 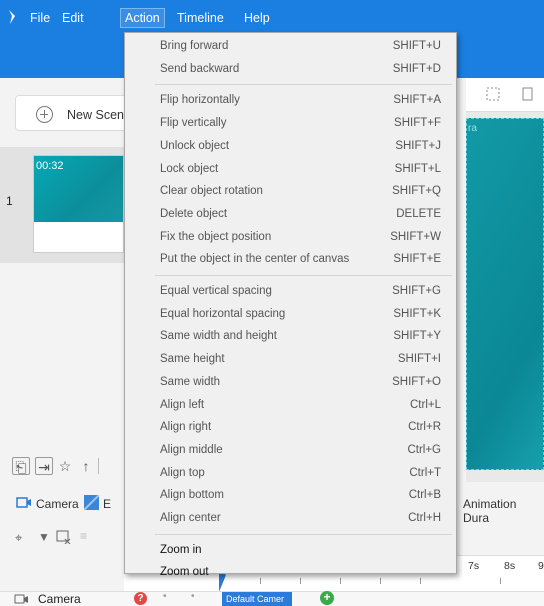 What do you see at coordinates (529, 94) in the screenshot?
I see `layout-icon` at bounding box center [529, 94].